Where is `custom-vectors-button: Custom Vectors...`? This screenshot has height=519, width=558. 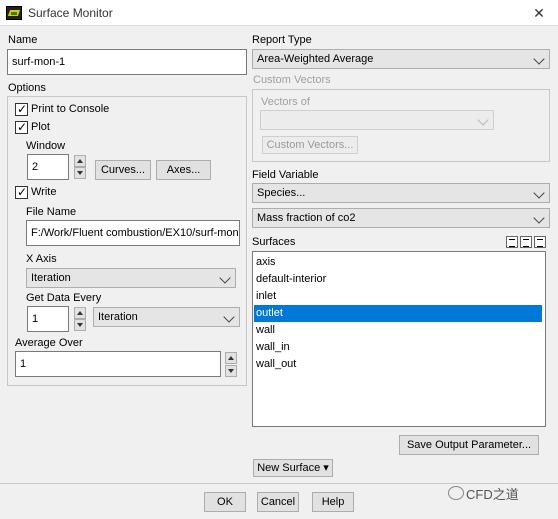 custom-vectors-button: Custom Vectors... is located at coordinates (310, 145).